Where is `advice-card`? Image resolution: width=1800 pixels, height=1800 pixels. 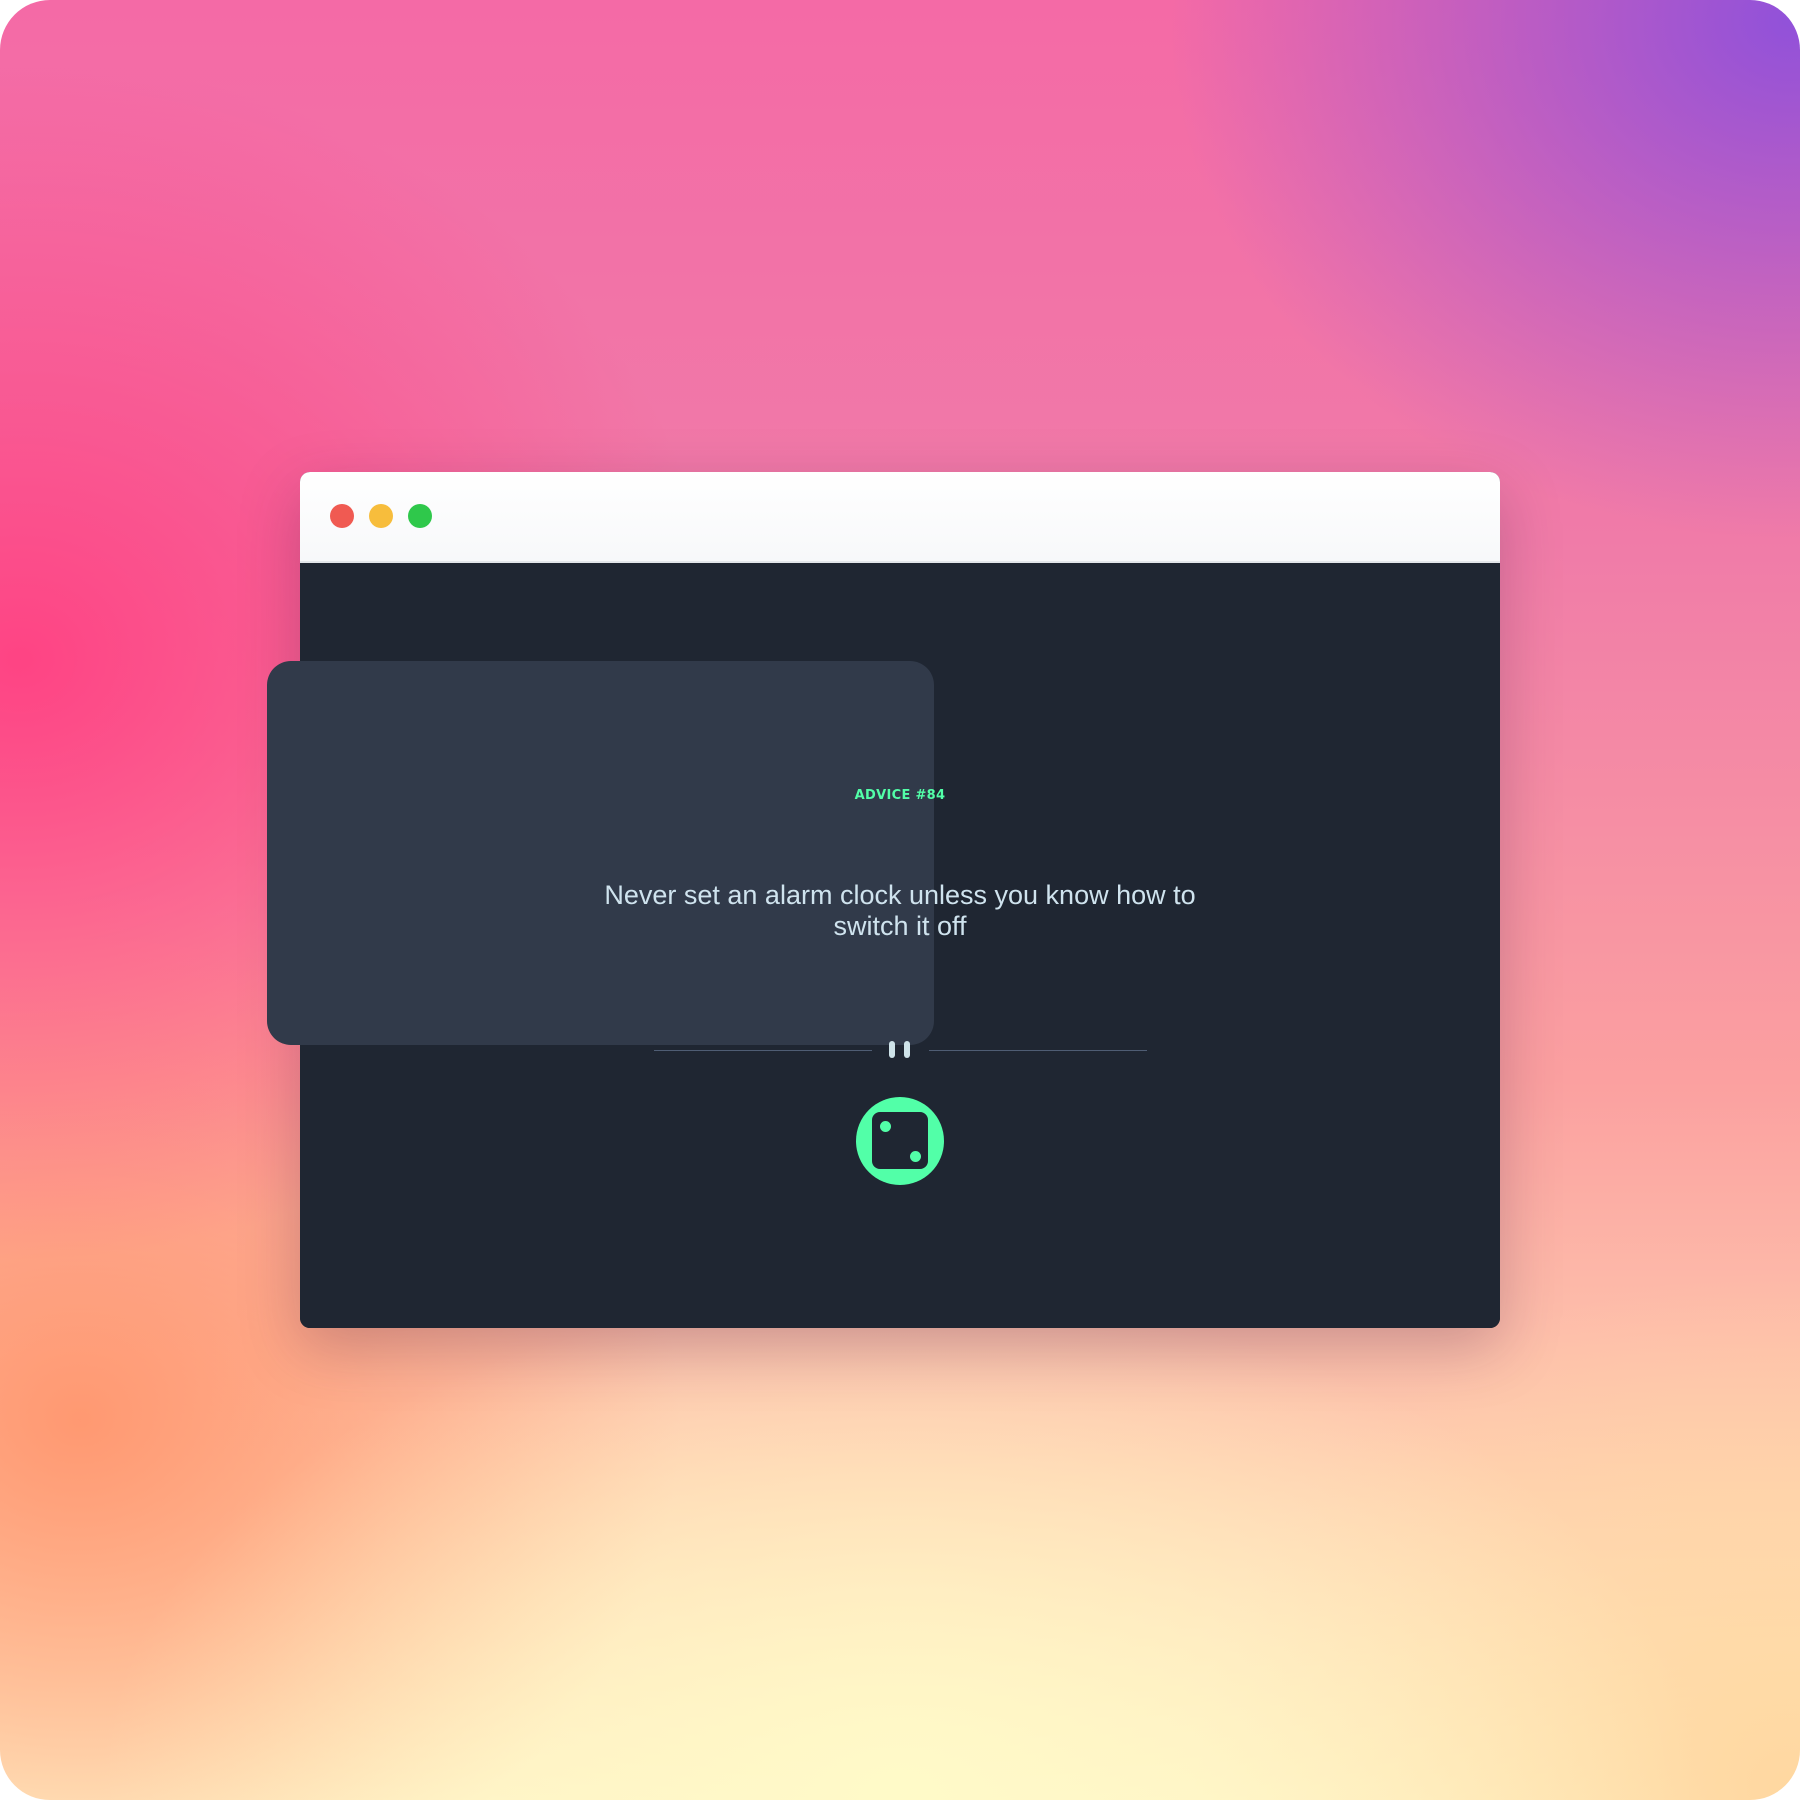
advice-card is located at coordinates (600, 853).